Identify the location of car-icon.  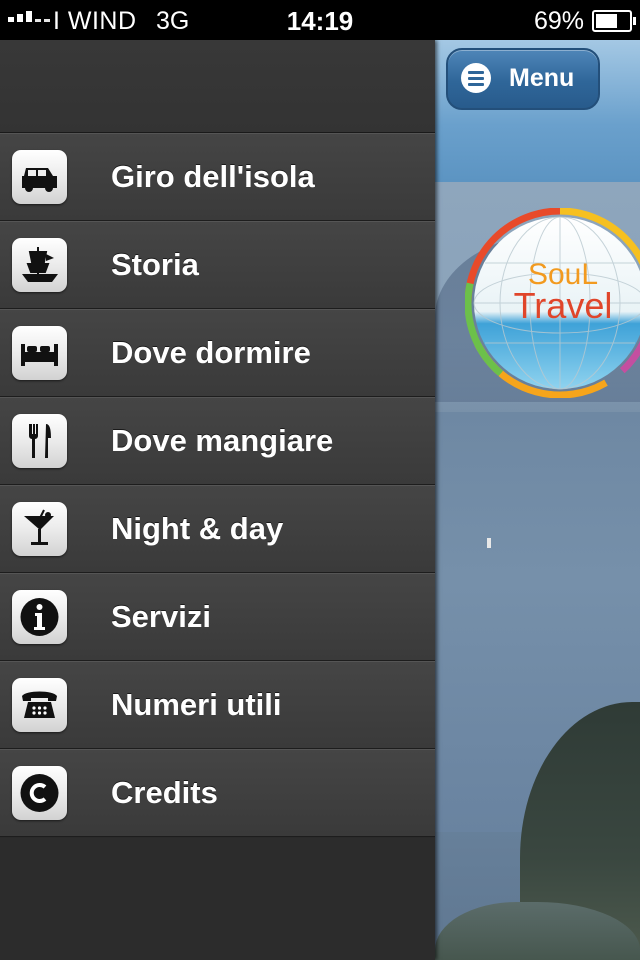
(39, 177).